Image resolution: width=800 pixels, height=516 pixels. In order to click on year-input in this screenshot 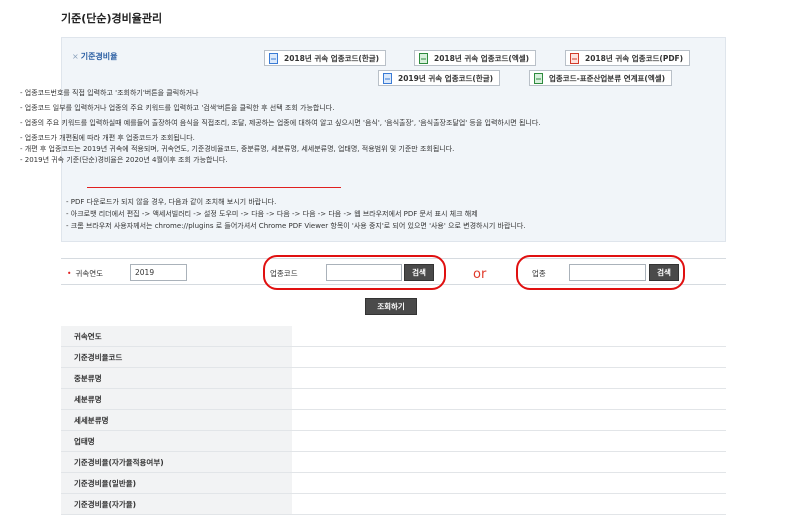, I will do `click(158, 272)`.